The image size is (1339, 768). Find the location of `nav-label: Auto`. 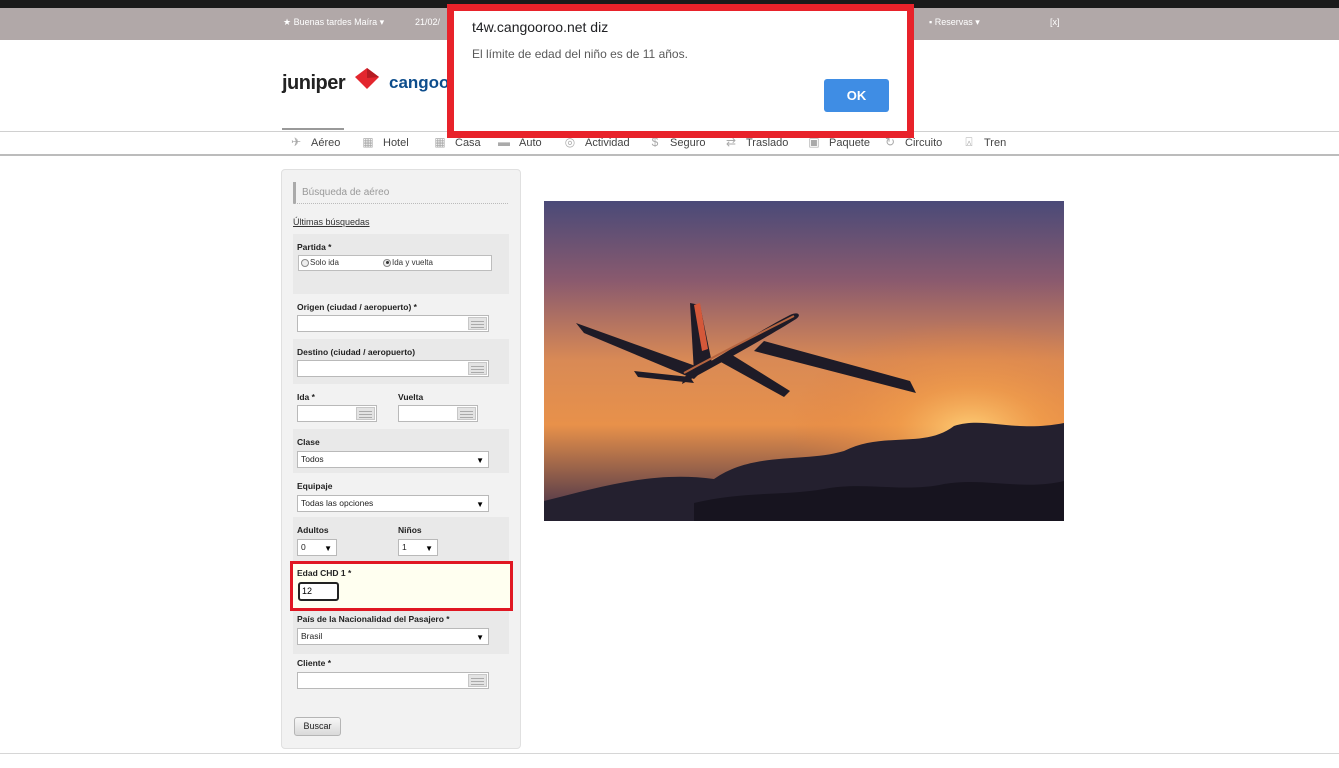

nav-label: Auto is located at coordinates (530, 142).